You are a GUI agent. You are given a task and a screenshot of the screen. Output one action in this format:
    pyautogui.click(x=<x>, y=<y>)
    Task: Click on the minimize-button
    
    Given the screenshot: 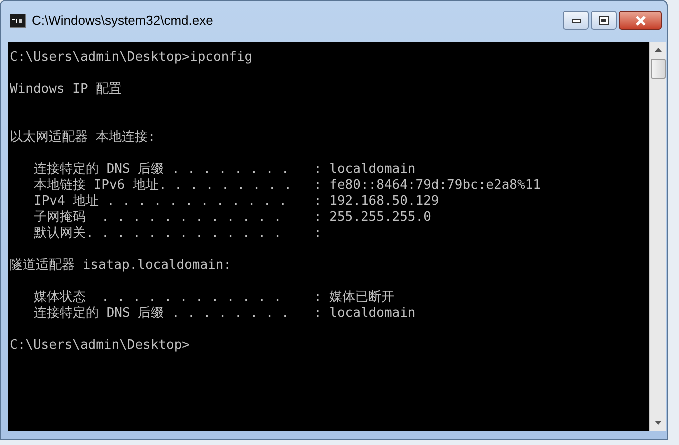 What is the action you would take?
    pyautogui.click(x=576, y=20)
    